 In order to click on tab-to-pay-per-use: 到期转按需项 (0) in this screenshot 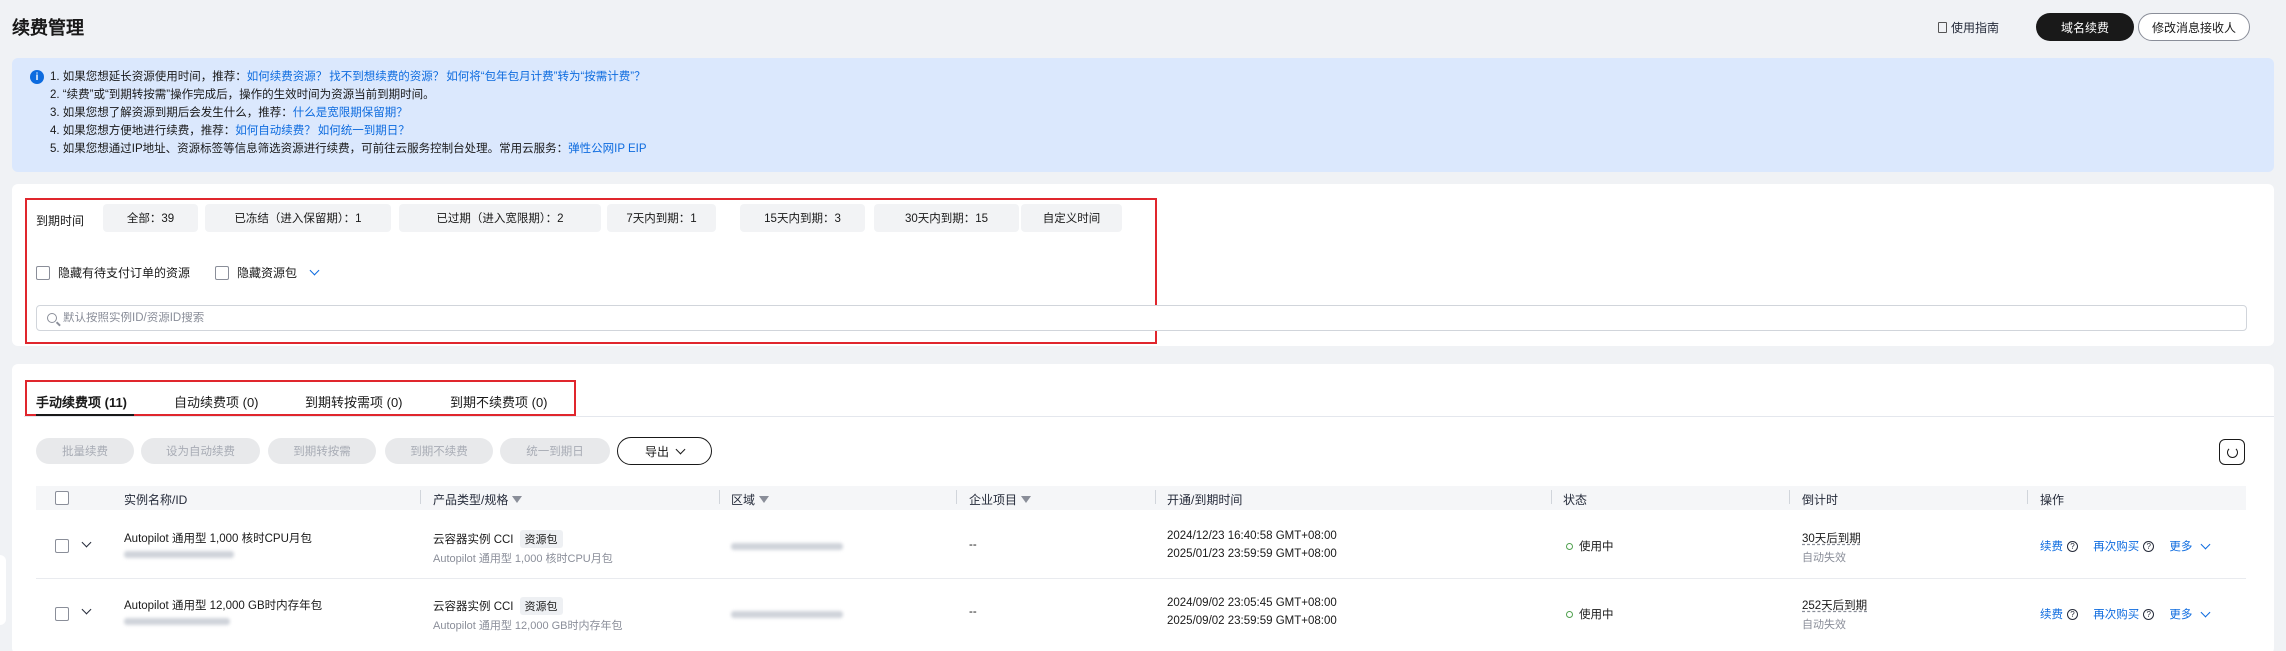, I will do `click(354, 401)`.